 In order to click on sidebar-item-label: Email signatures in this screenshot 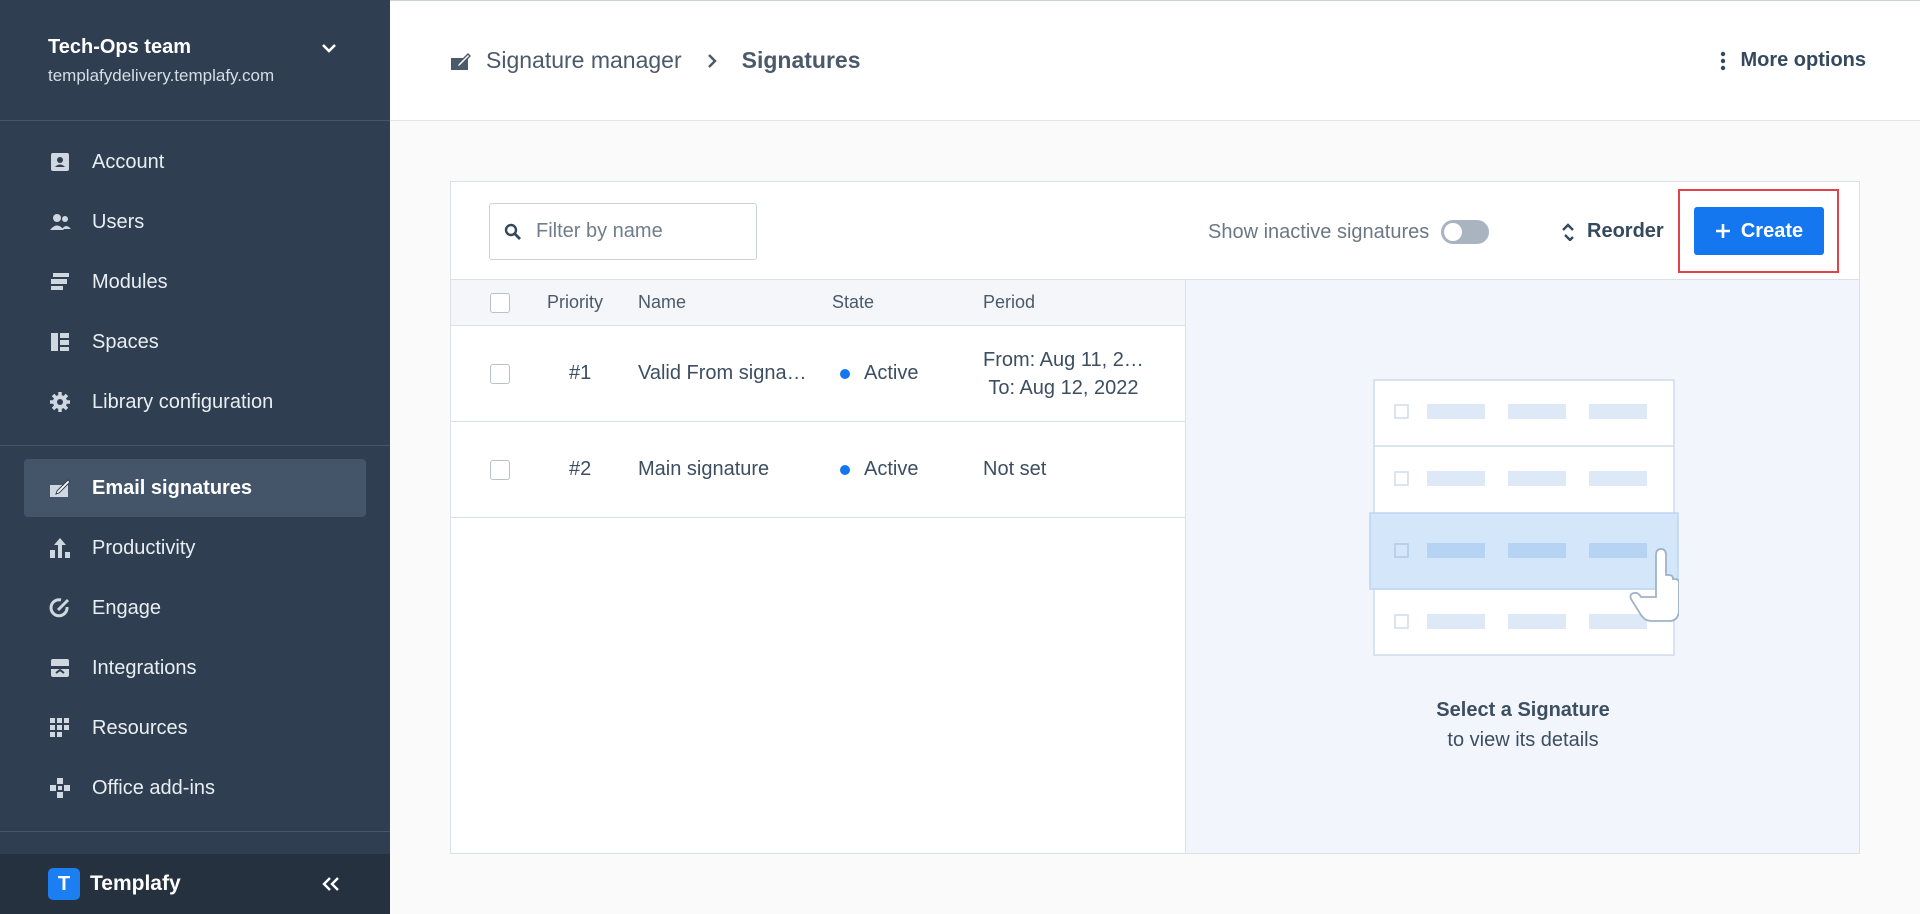, I will do `click(172, 487)`.